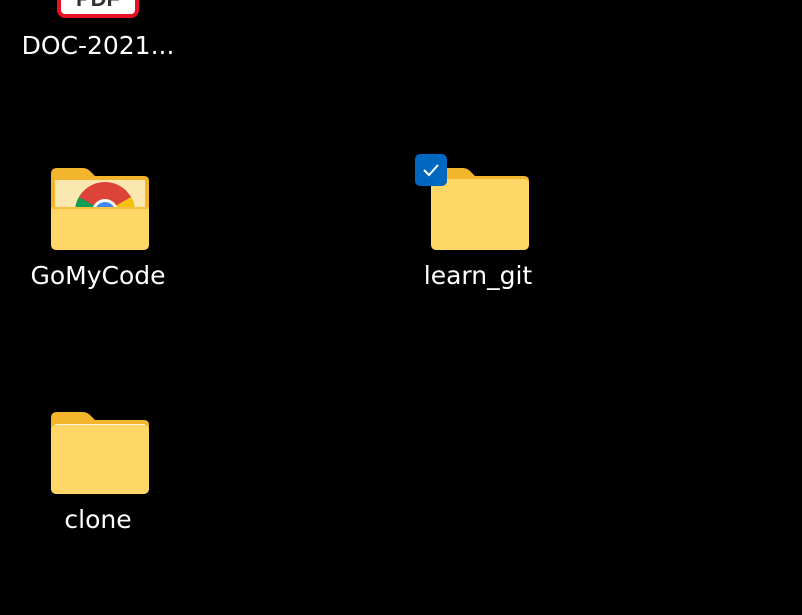 Image resolution: width=802 pixels, height=615 pixels. I want to click on pdf-file-icon: PDF, so click(98, 14).